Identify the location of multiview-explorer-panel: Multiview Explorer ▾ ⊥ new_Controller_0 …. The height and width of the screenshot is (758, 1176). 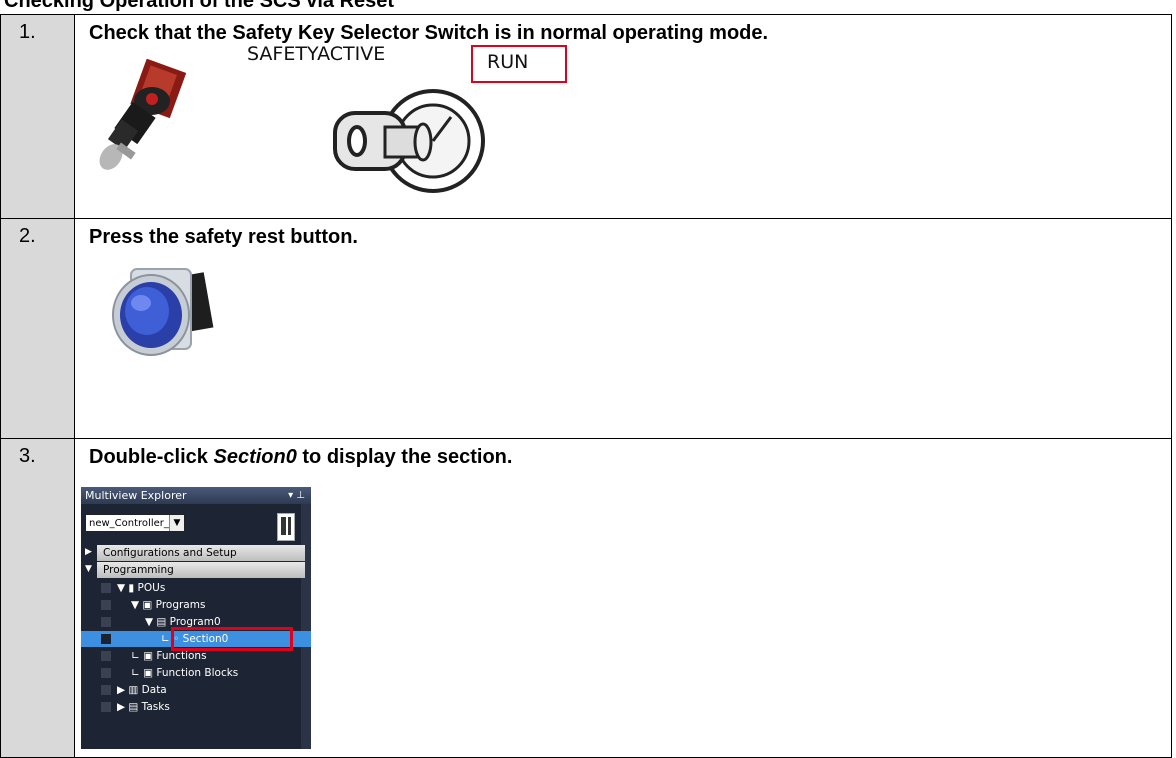
(196, 618).